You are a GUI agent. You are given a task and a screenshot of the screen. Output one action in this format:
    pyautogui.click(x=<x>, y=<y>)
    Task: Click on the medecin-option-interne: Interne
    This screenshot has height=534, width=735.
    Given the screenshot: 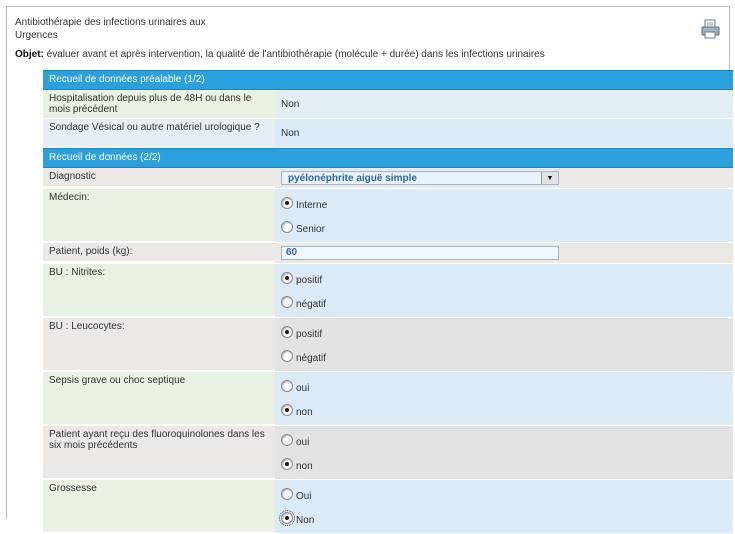 What is the action you would take?
    pyautogui.click(x=504, y=203)
    